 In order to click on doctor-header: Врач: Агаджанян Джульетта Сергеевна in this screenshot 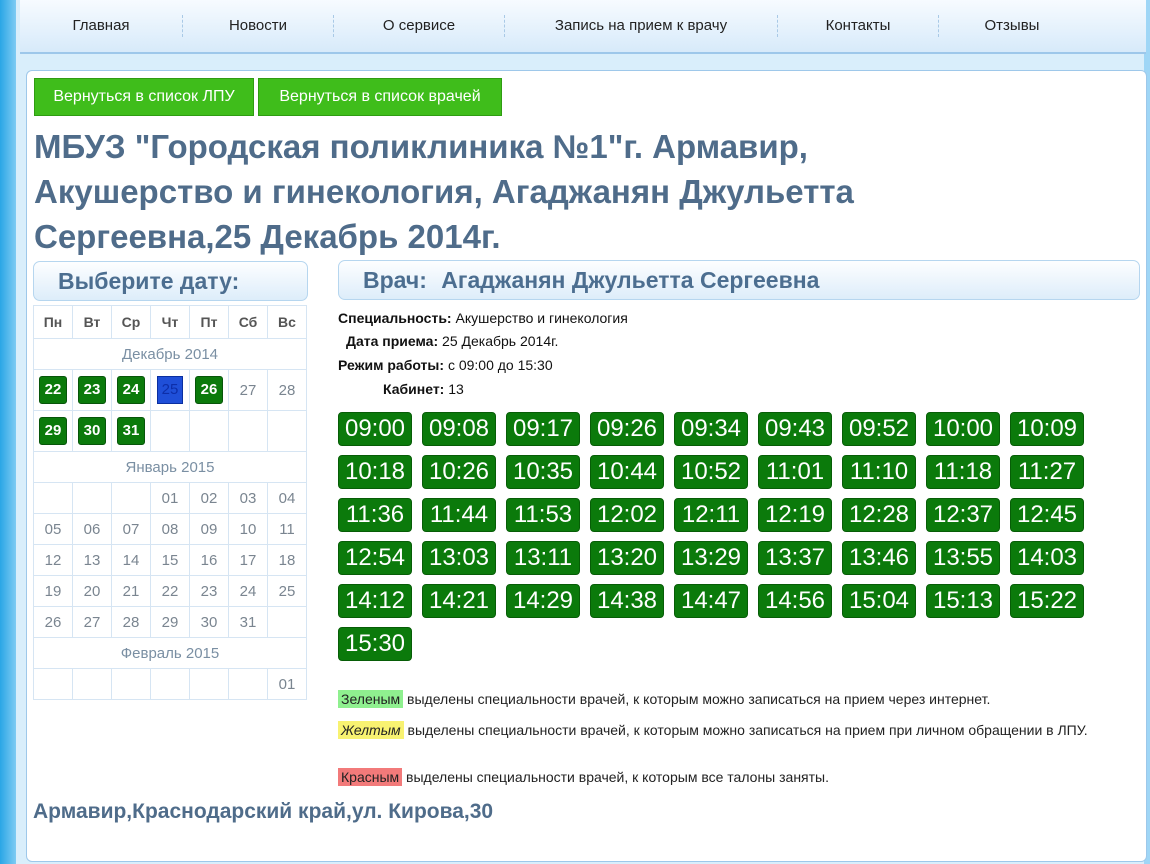, I will do `click(739, 280)`.